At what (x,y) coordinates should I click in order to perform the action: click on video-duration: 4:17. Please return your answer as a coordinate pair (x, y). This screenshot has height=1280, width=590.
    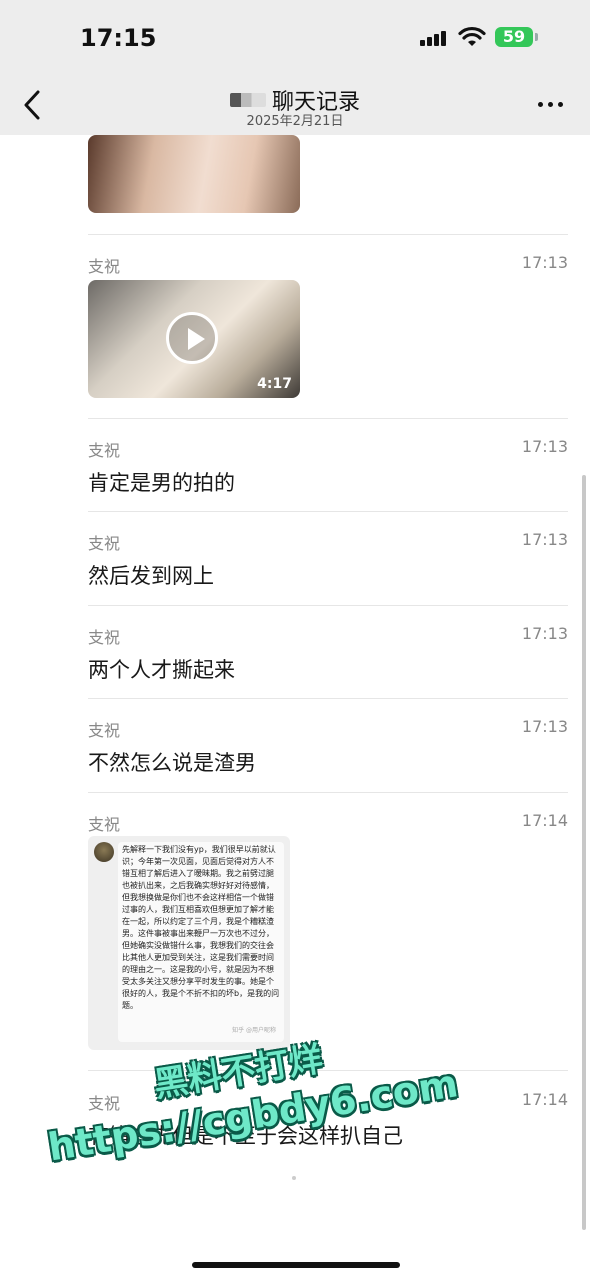
    Looking at the image, I should click on (274, 384).